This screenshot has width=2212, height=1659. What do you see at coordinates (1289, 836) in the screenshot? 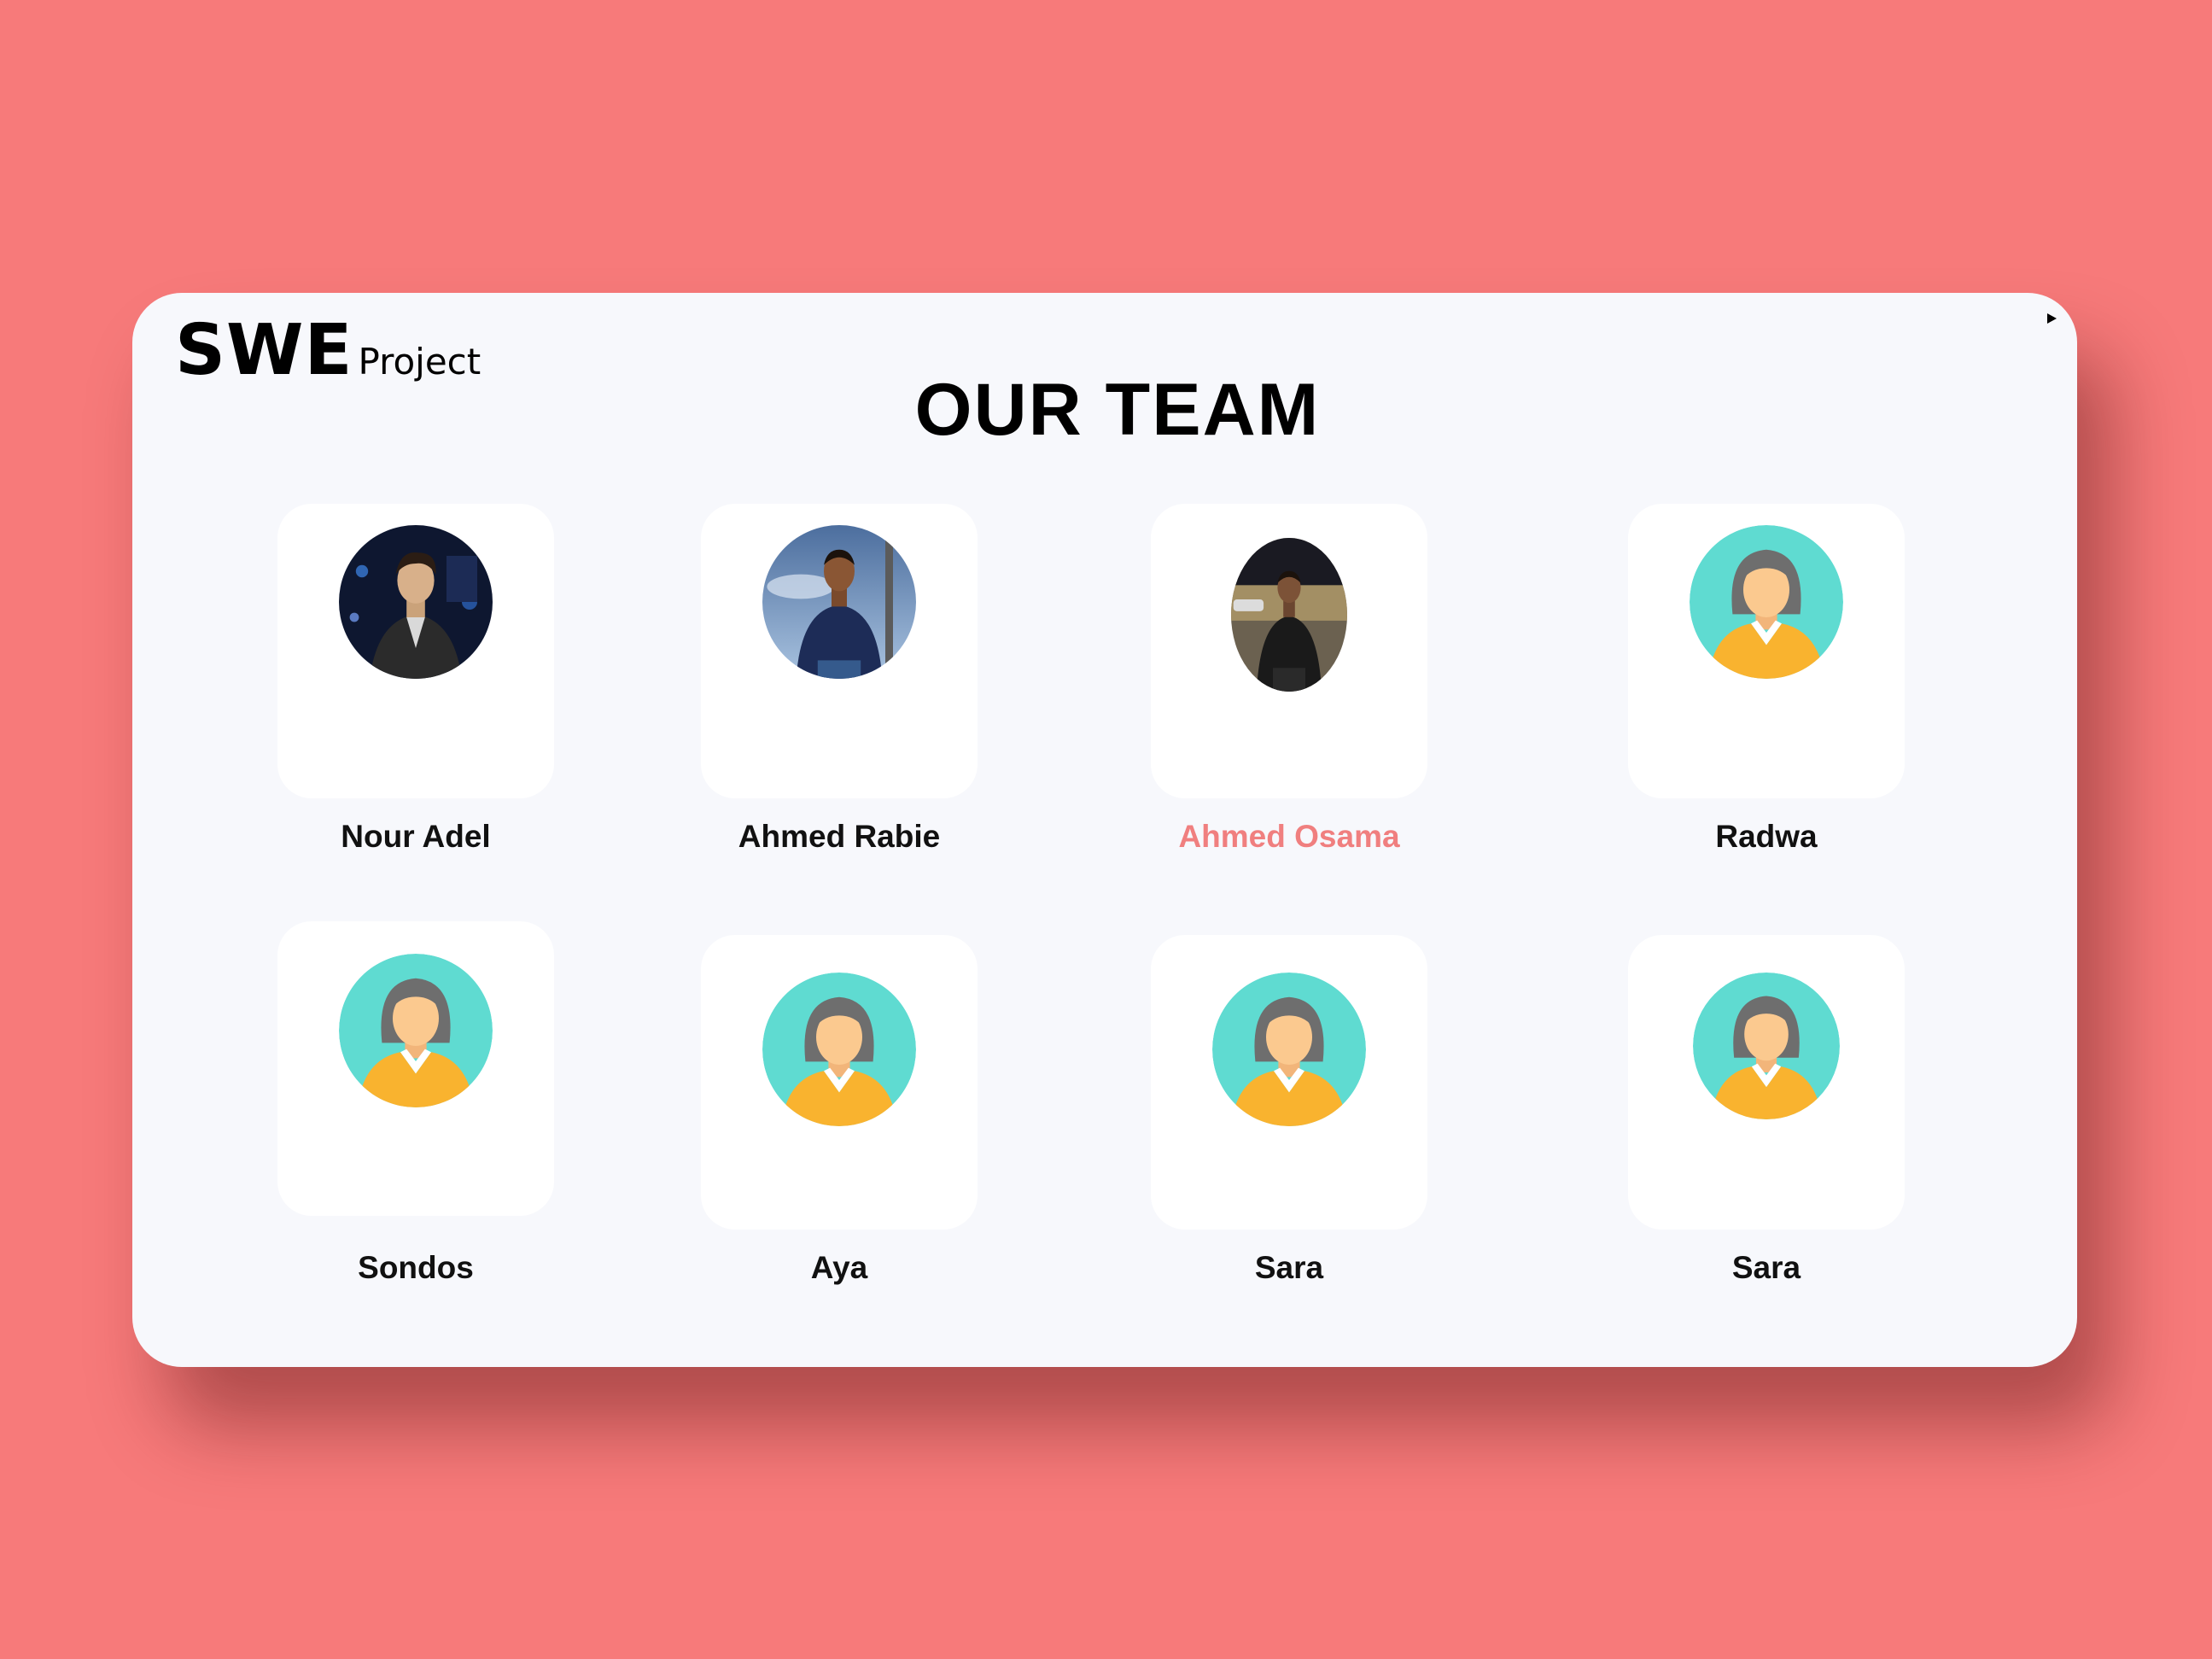
I see `member-name: Ahmed Osama` at bounding box center [1289, 836].